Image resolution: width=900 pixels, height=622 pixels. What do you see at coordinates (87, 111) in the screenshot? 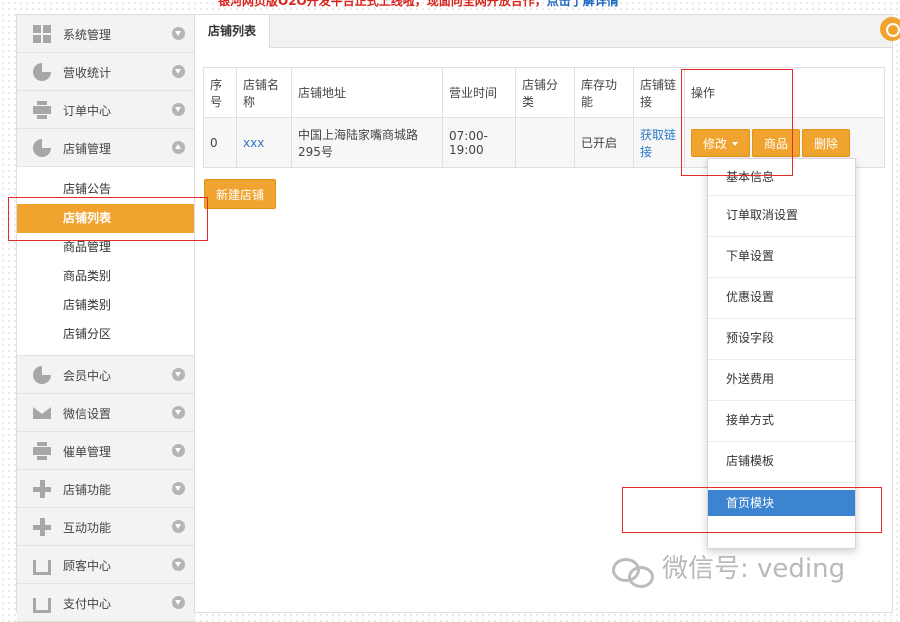
I see `sidebar-group-label: 订单中心` at bounding box center [87, 111].